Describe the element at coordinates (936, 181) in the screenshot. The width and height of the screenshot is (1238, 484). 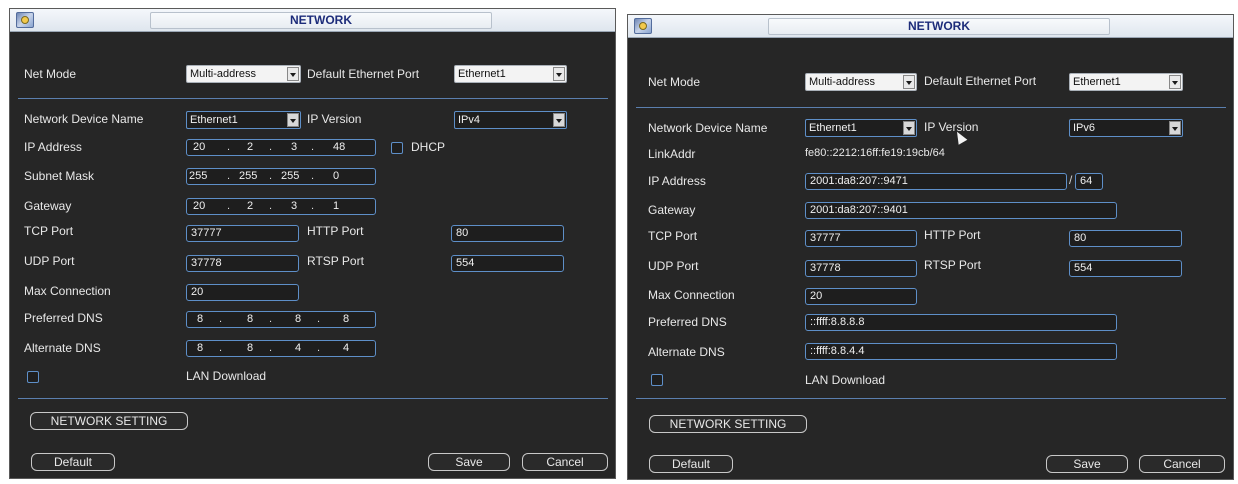
I see `ip-address-field: 2001:da8:207::9471` at that location.